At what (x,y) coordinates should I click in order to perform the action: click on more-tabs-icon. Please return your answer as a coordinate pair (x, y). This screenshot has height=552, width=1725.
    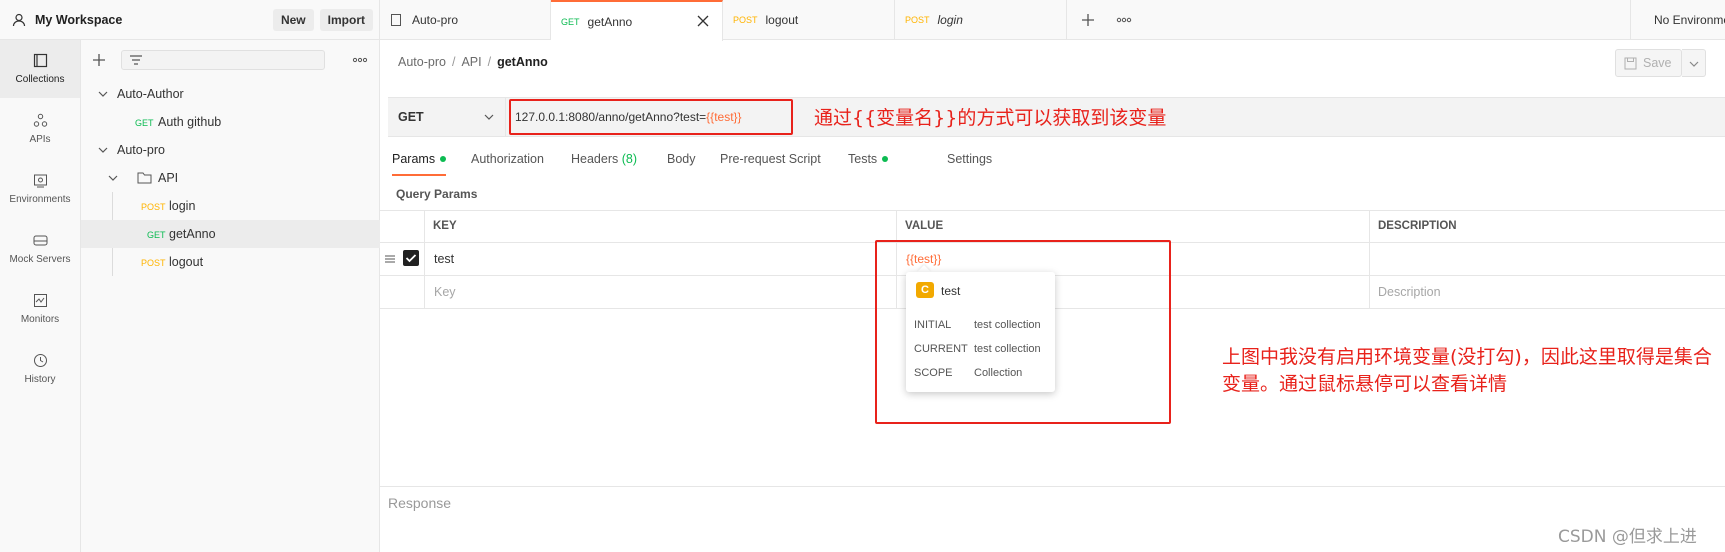
    Looking at the image, I should click on (1124, 20).